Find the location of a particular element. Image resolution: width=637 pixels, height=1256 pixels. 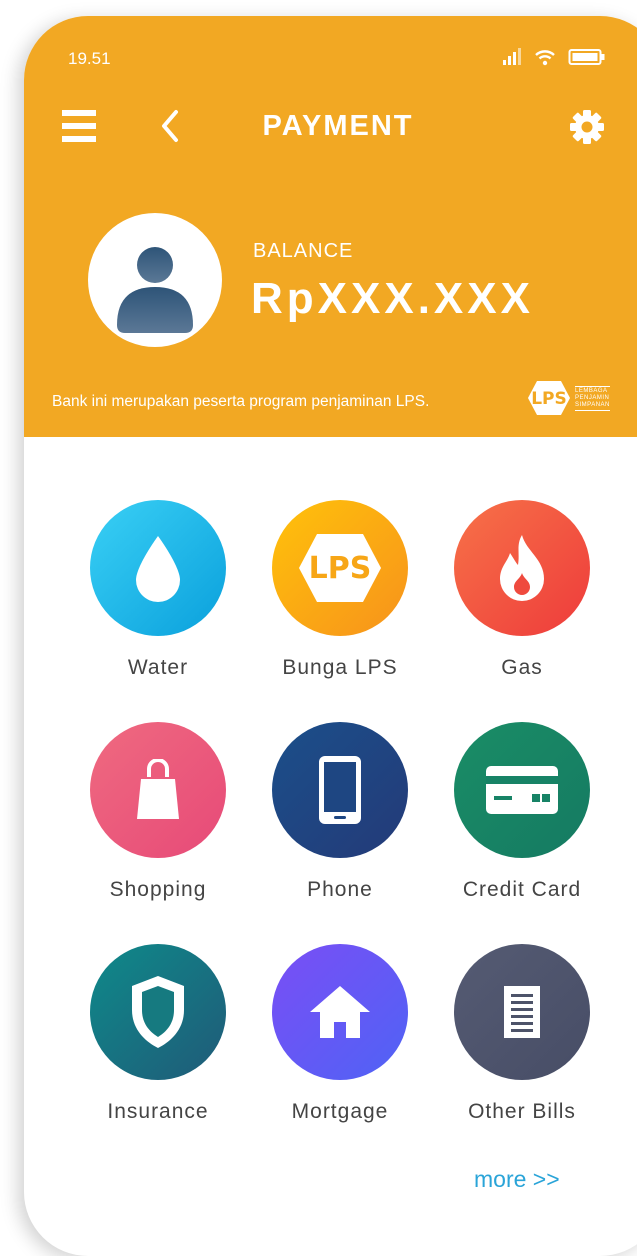

payment-label: Phone is located at coordinates (340, 889).